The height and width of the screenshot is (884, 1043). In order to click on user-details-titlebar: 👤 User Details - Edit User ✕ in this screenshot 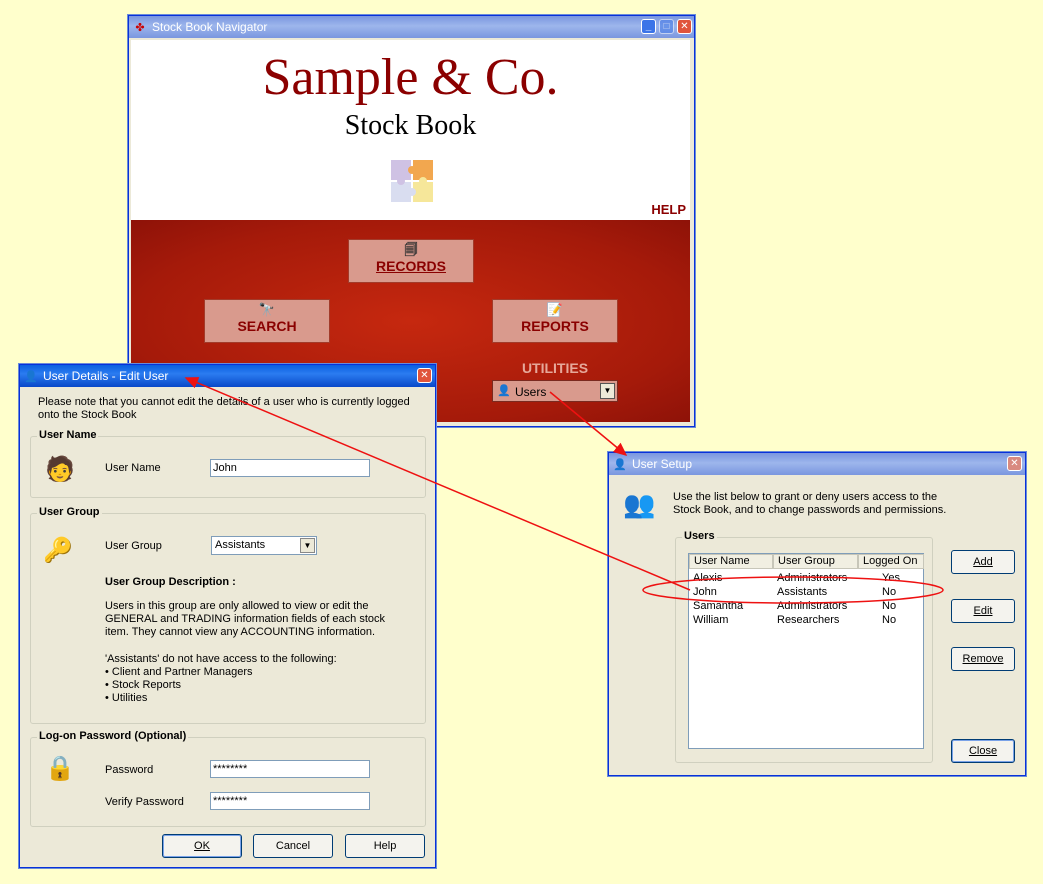, I will do `click(227, 376)`.